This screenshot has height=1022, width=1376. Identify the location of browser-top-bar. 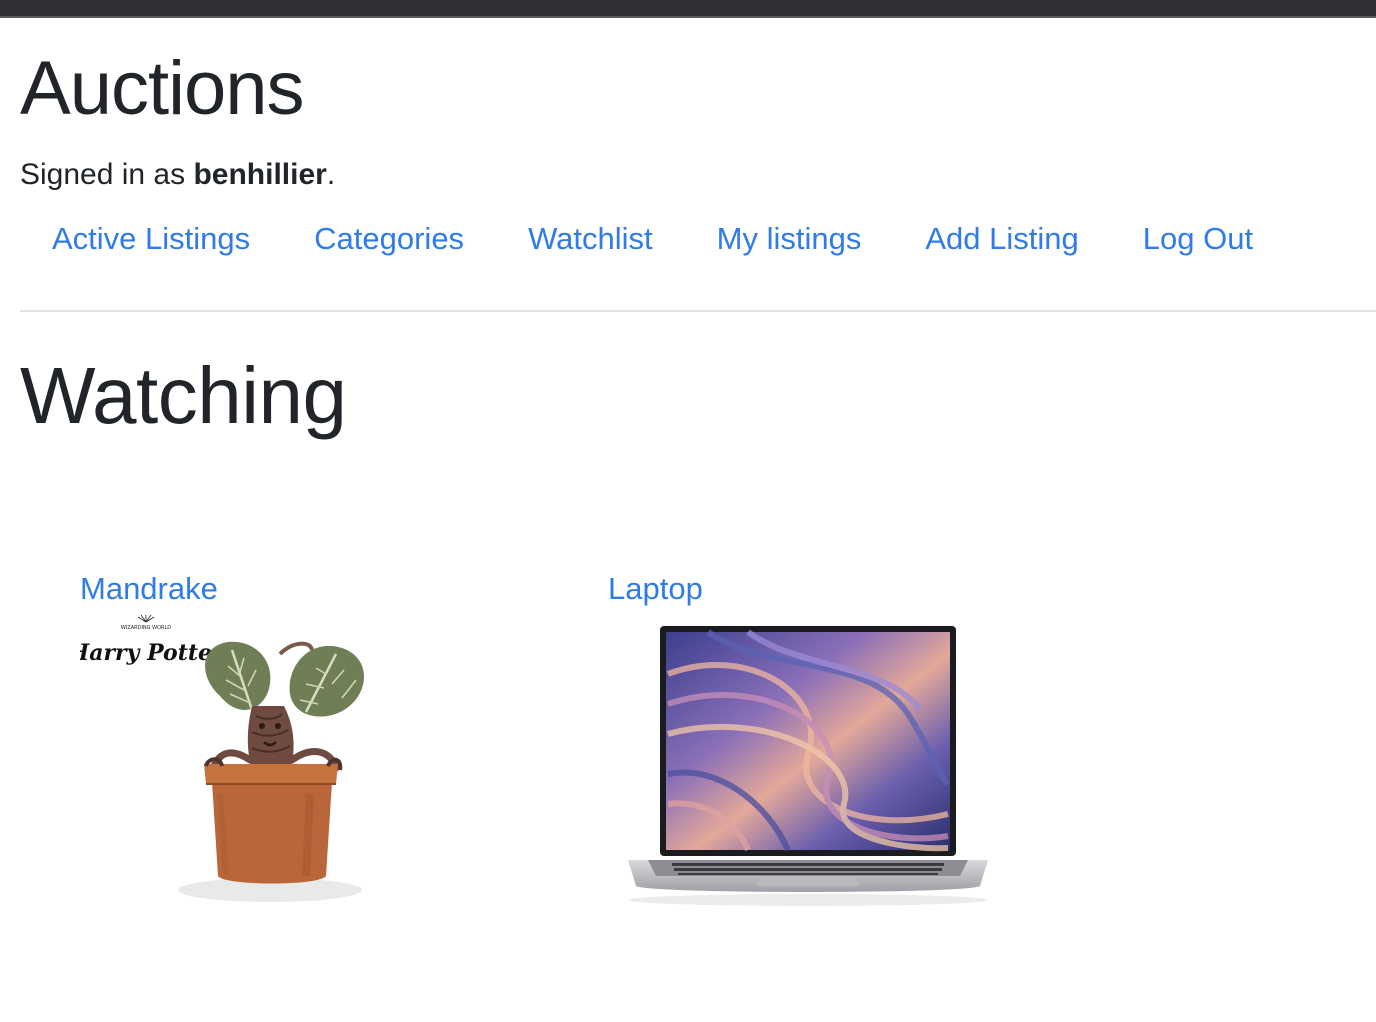
(688, 9).